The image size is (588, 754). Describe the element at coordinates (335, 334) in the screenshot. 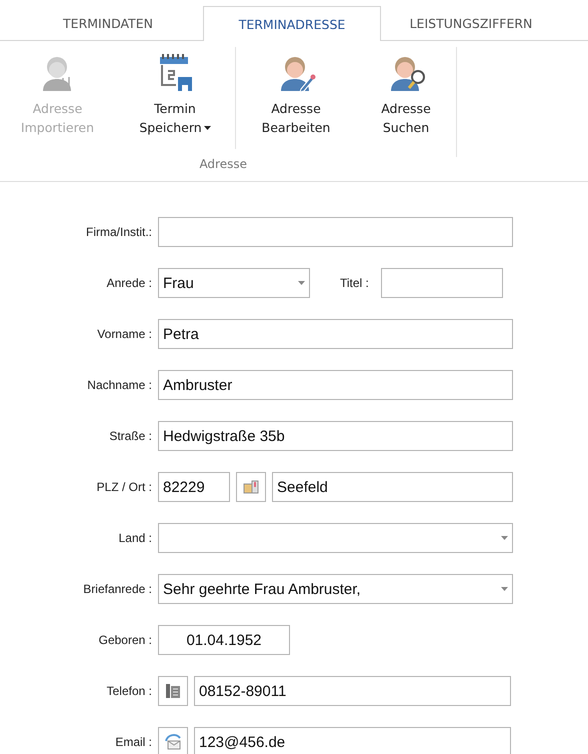

I see `text-field: Petra` at that location.